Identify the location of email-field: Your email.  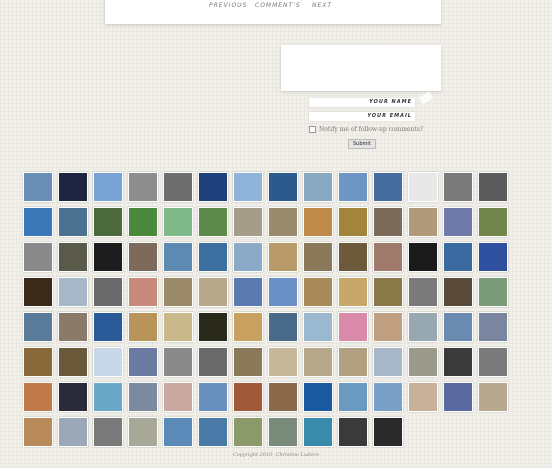
(362, 116).